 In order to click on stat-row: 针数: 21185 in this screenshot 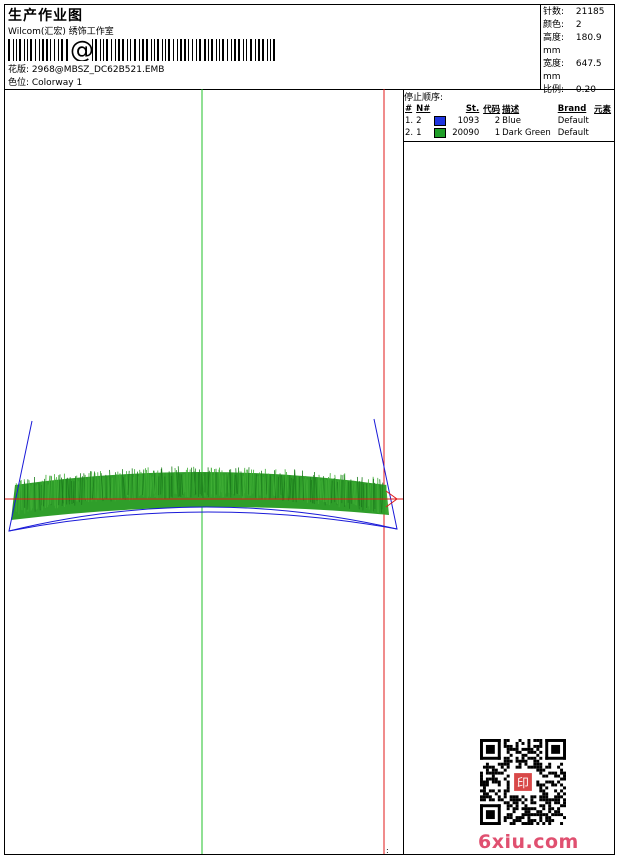, I will do `click(574, 12)`.